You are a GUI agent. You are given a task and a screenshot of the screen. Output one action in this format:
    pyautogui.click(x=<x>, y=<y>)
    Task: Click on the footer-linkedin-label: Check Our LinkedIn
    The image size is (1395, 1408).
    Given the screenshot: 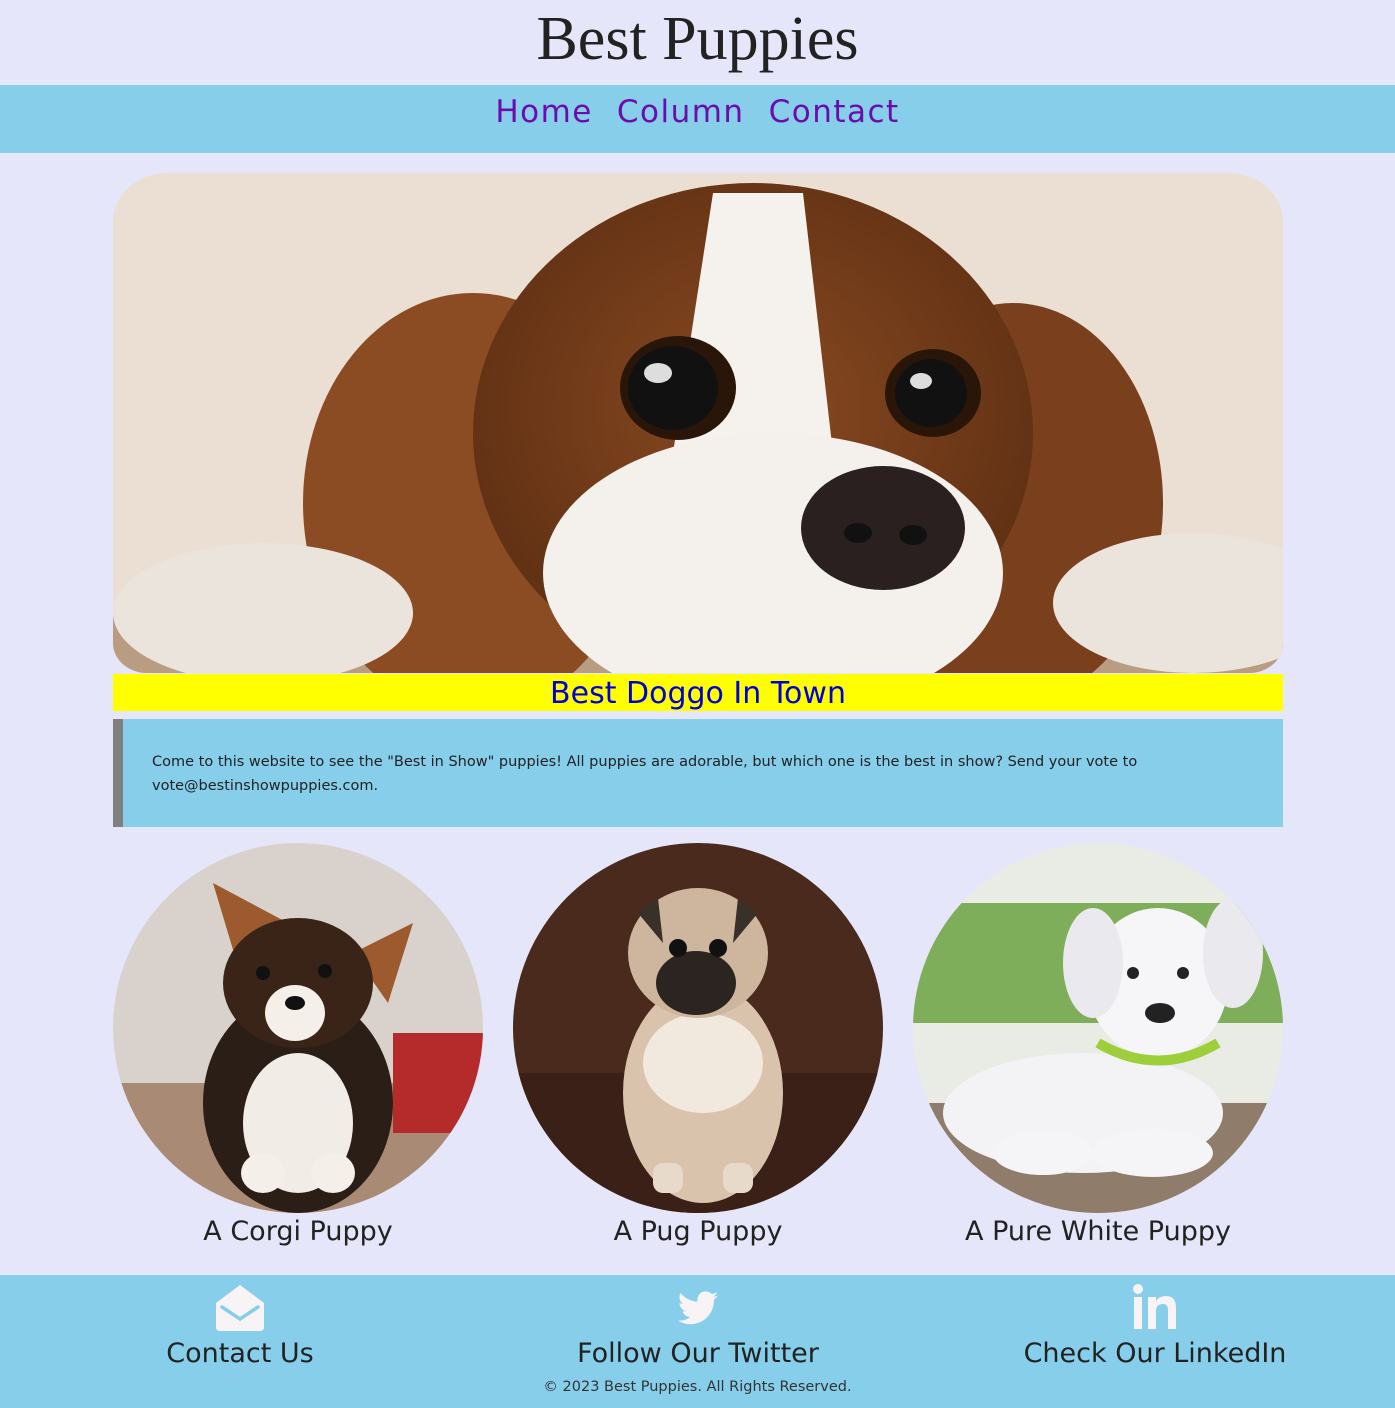 What is the action you would take?
    pyautogui.click(x=1155, y=1353)
    